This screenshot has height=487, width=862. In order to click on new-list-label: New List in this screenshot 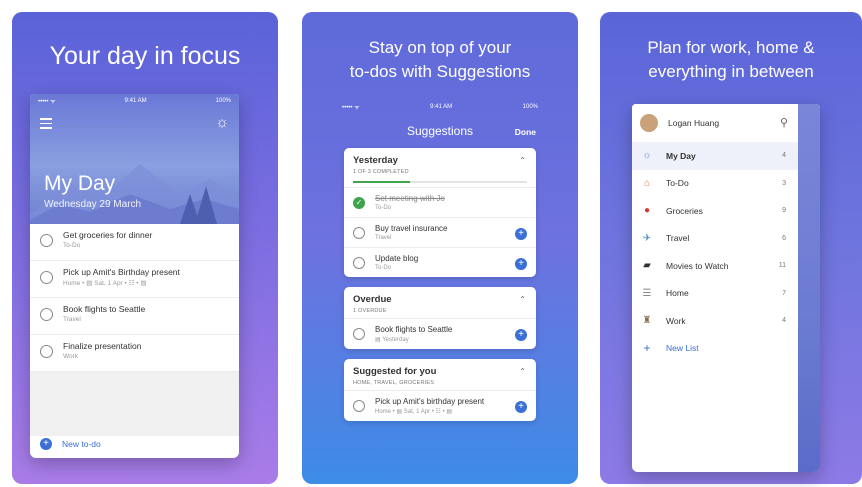, I will do `click(682, 347)`.